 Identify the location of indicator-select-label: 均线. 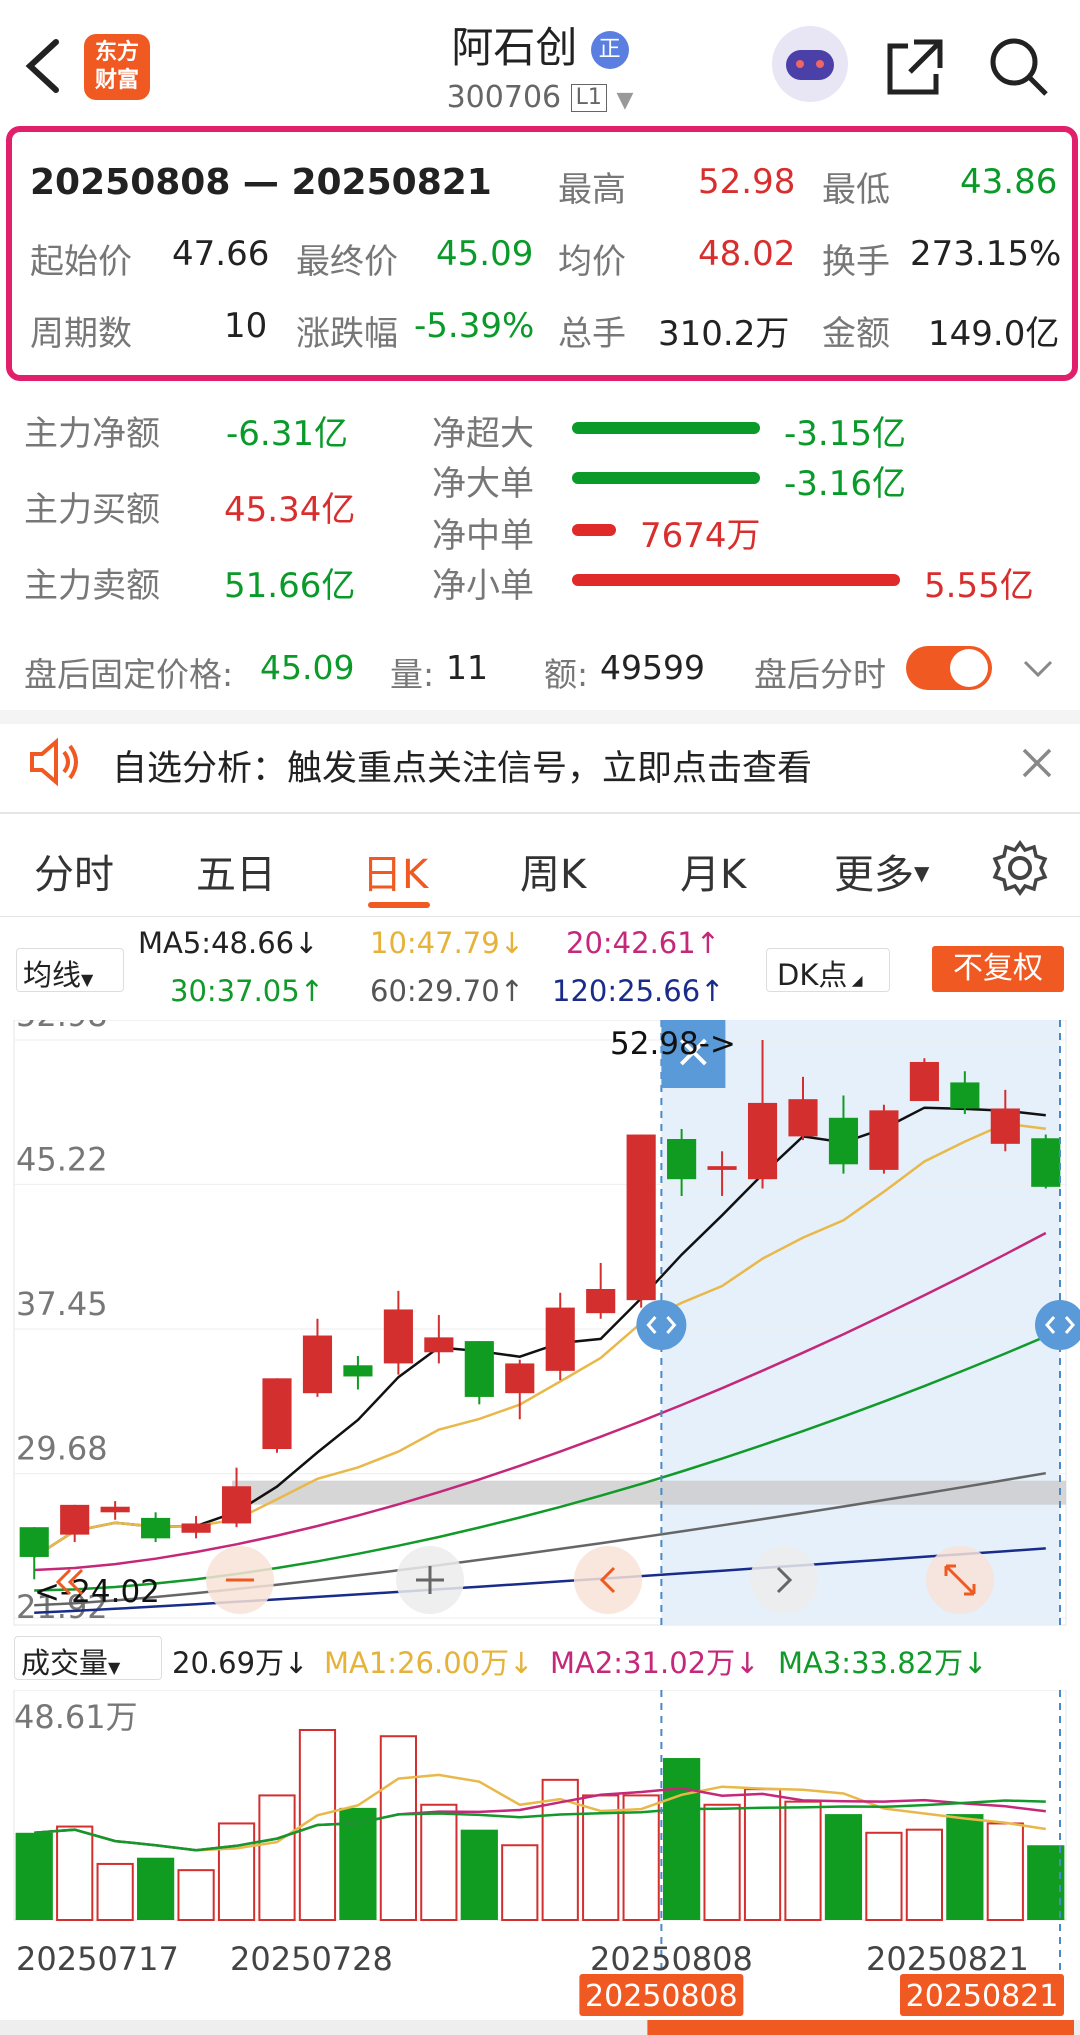
(52, 975).